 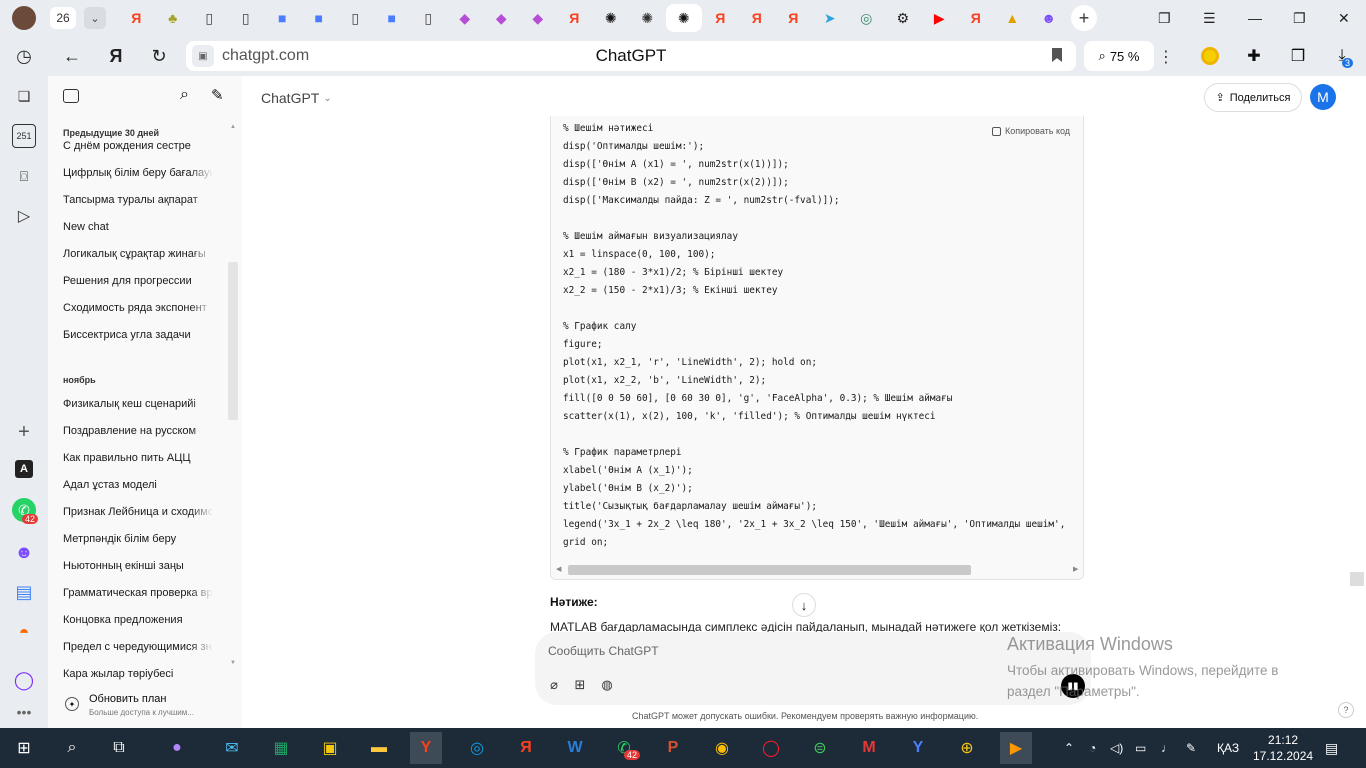 I want to click on clock: 21:12 17.12.2024, so click(x=1283, y=748).